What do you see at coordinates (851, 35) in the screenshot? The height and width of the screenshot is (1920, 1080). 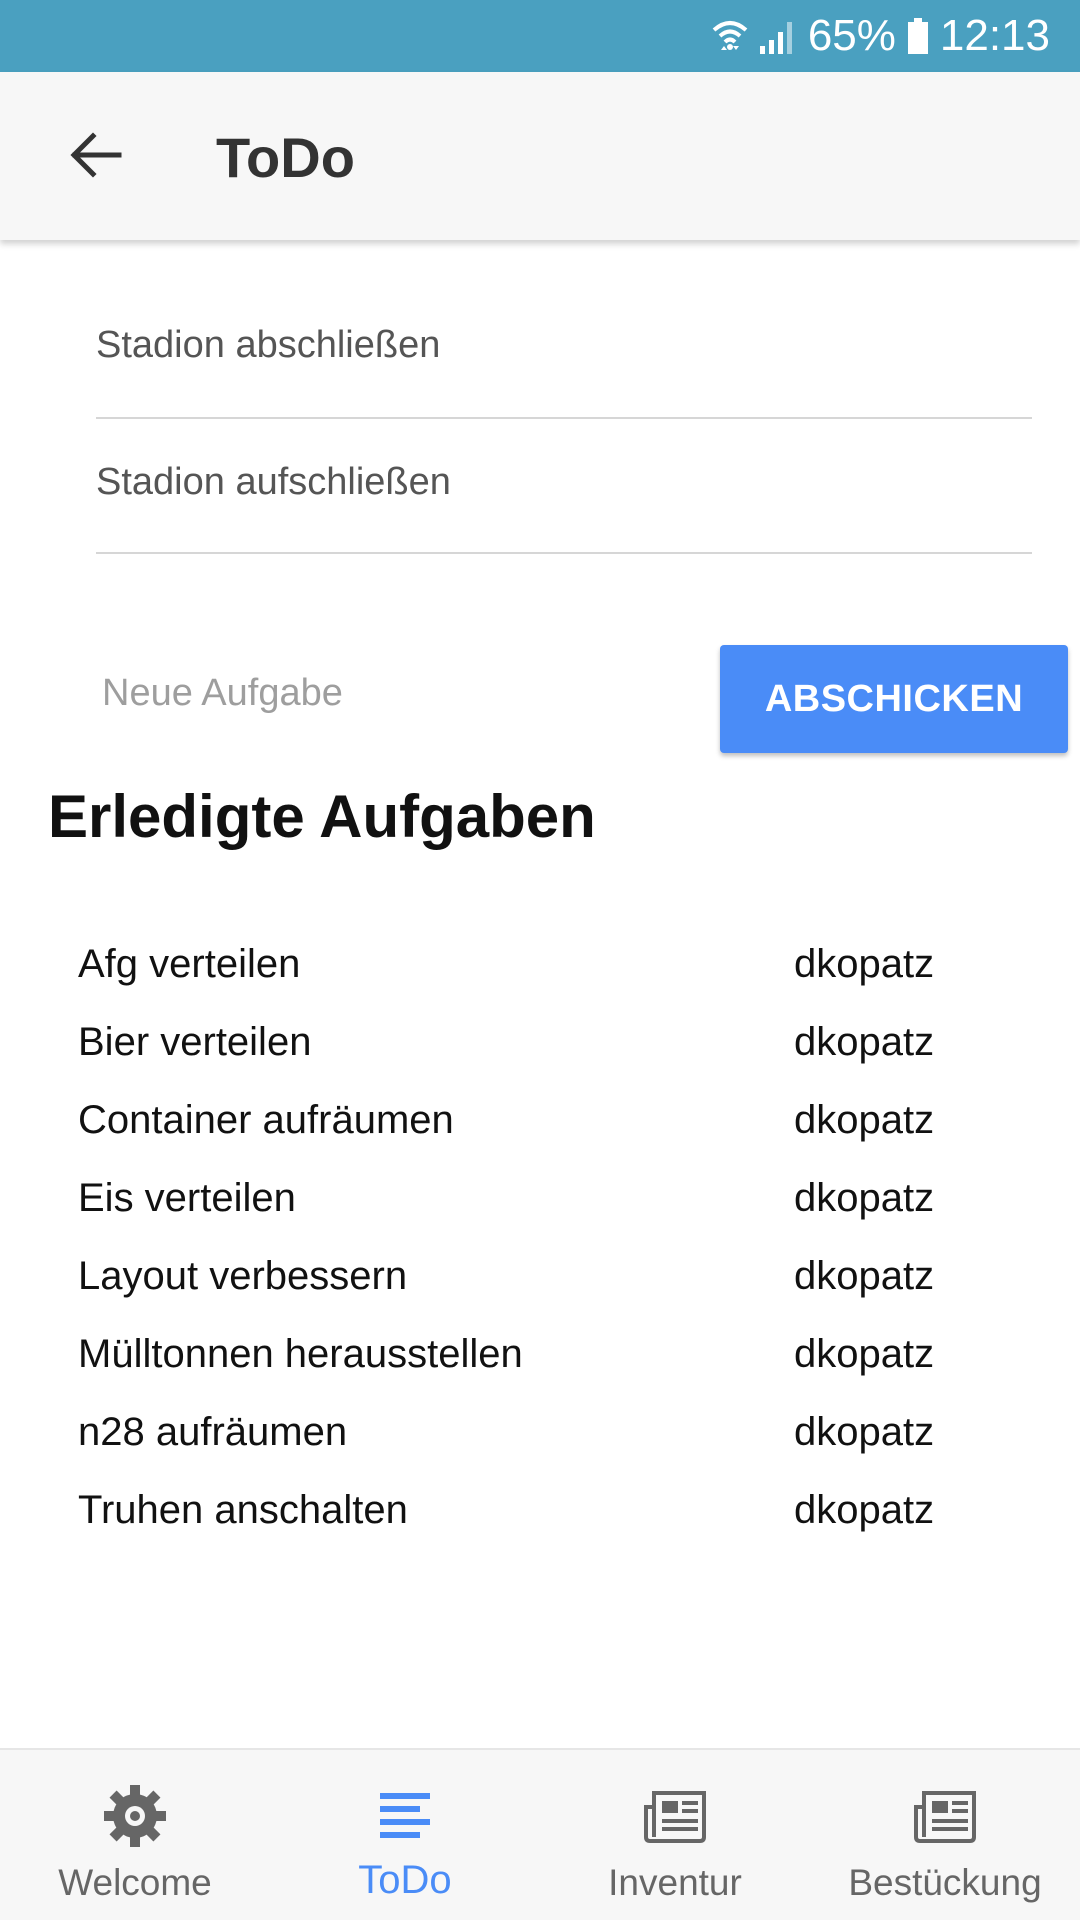 I see `battery-percent: 65%` at bounding box center [851, 35].